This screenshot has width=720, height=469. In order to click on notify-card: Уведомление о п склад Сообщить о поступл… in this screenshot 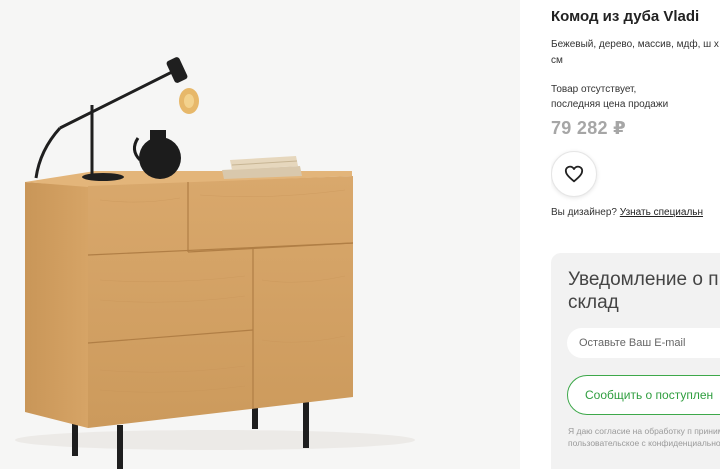, I will do `click(635, 361)`.